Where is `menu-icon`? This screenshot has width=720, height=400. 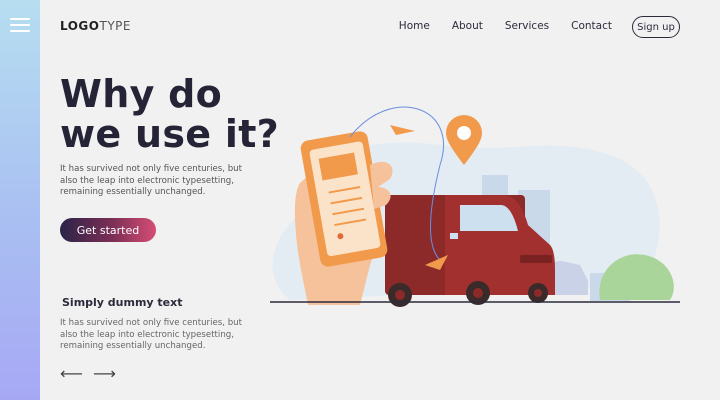 menu-icon is located at coordinates (20, 25).